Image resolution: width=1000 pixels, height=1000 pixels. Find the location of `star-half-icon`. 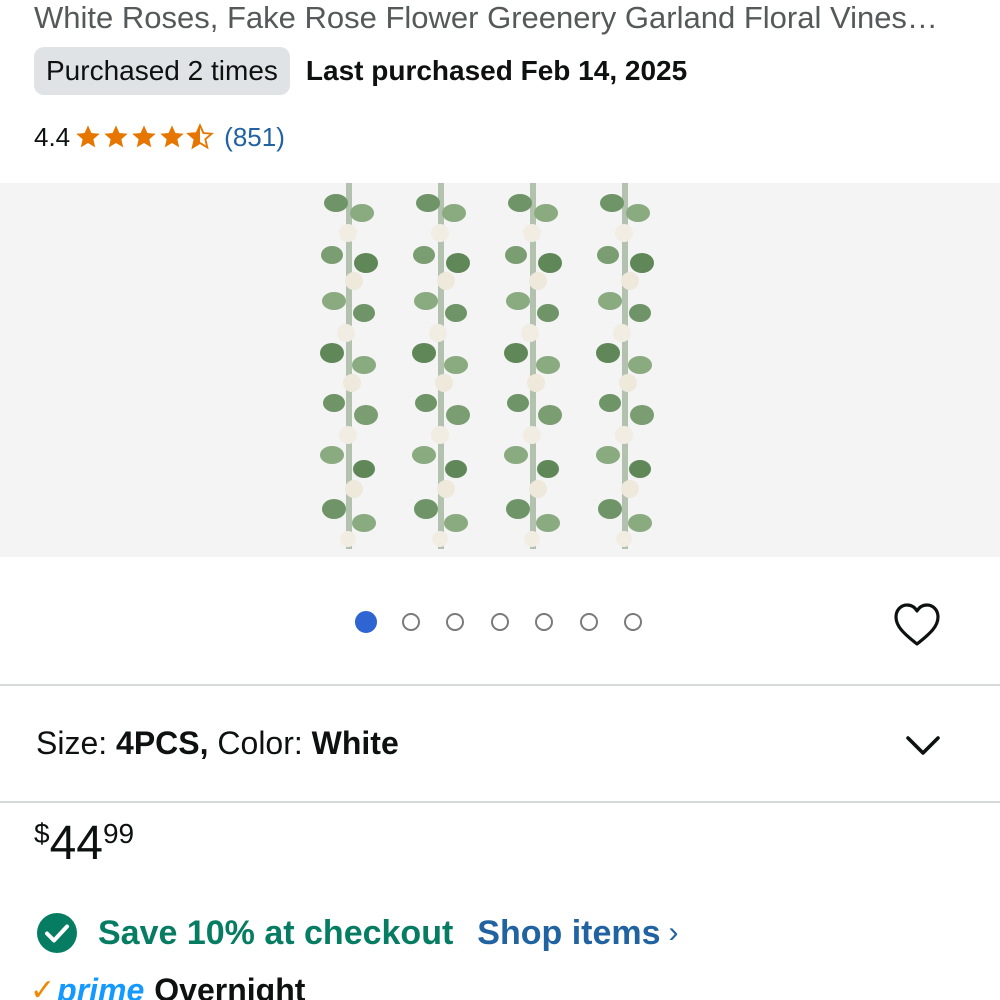

star-half-icon is located at coordinates (200, 136).